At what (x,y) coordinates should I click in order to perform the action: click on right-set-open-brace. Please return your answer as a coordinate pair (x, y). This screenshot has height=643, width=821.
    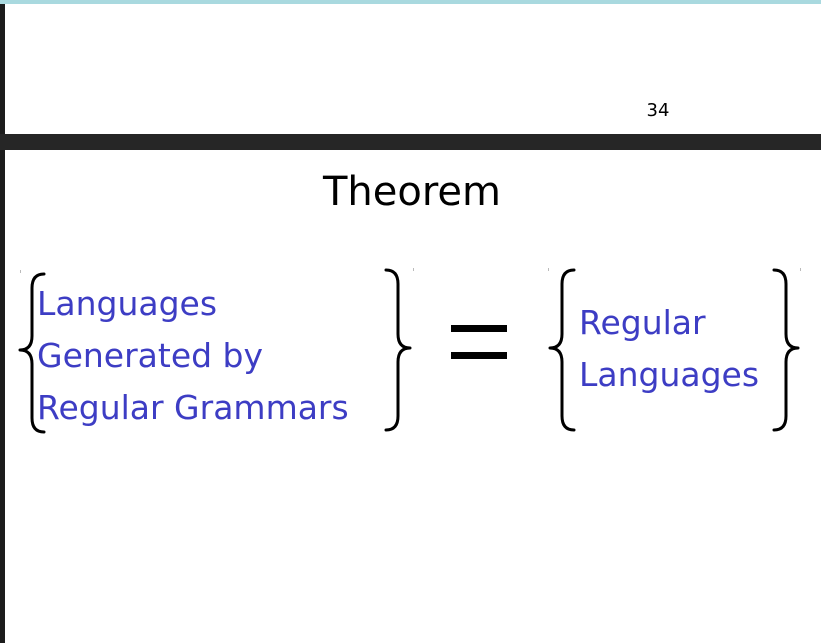
    Looking at the image, I should click on (562, 350).